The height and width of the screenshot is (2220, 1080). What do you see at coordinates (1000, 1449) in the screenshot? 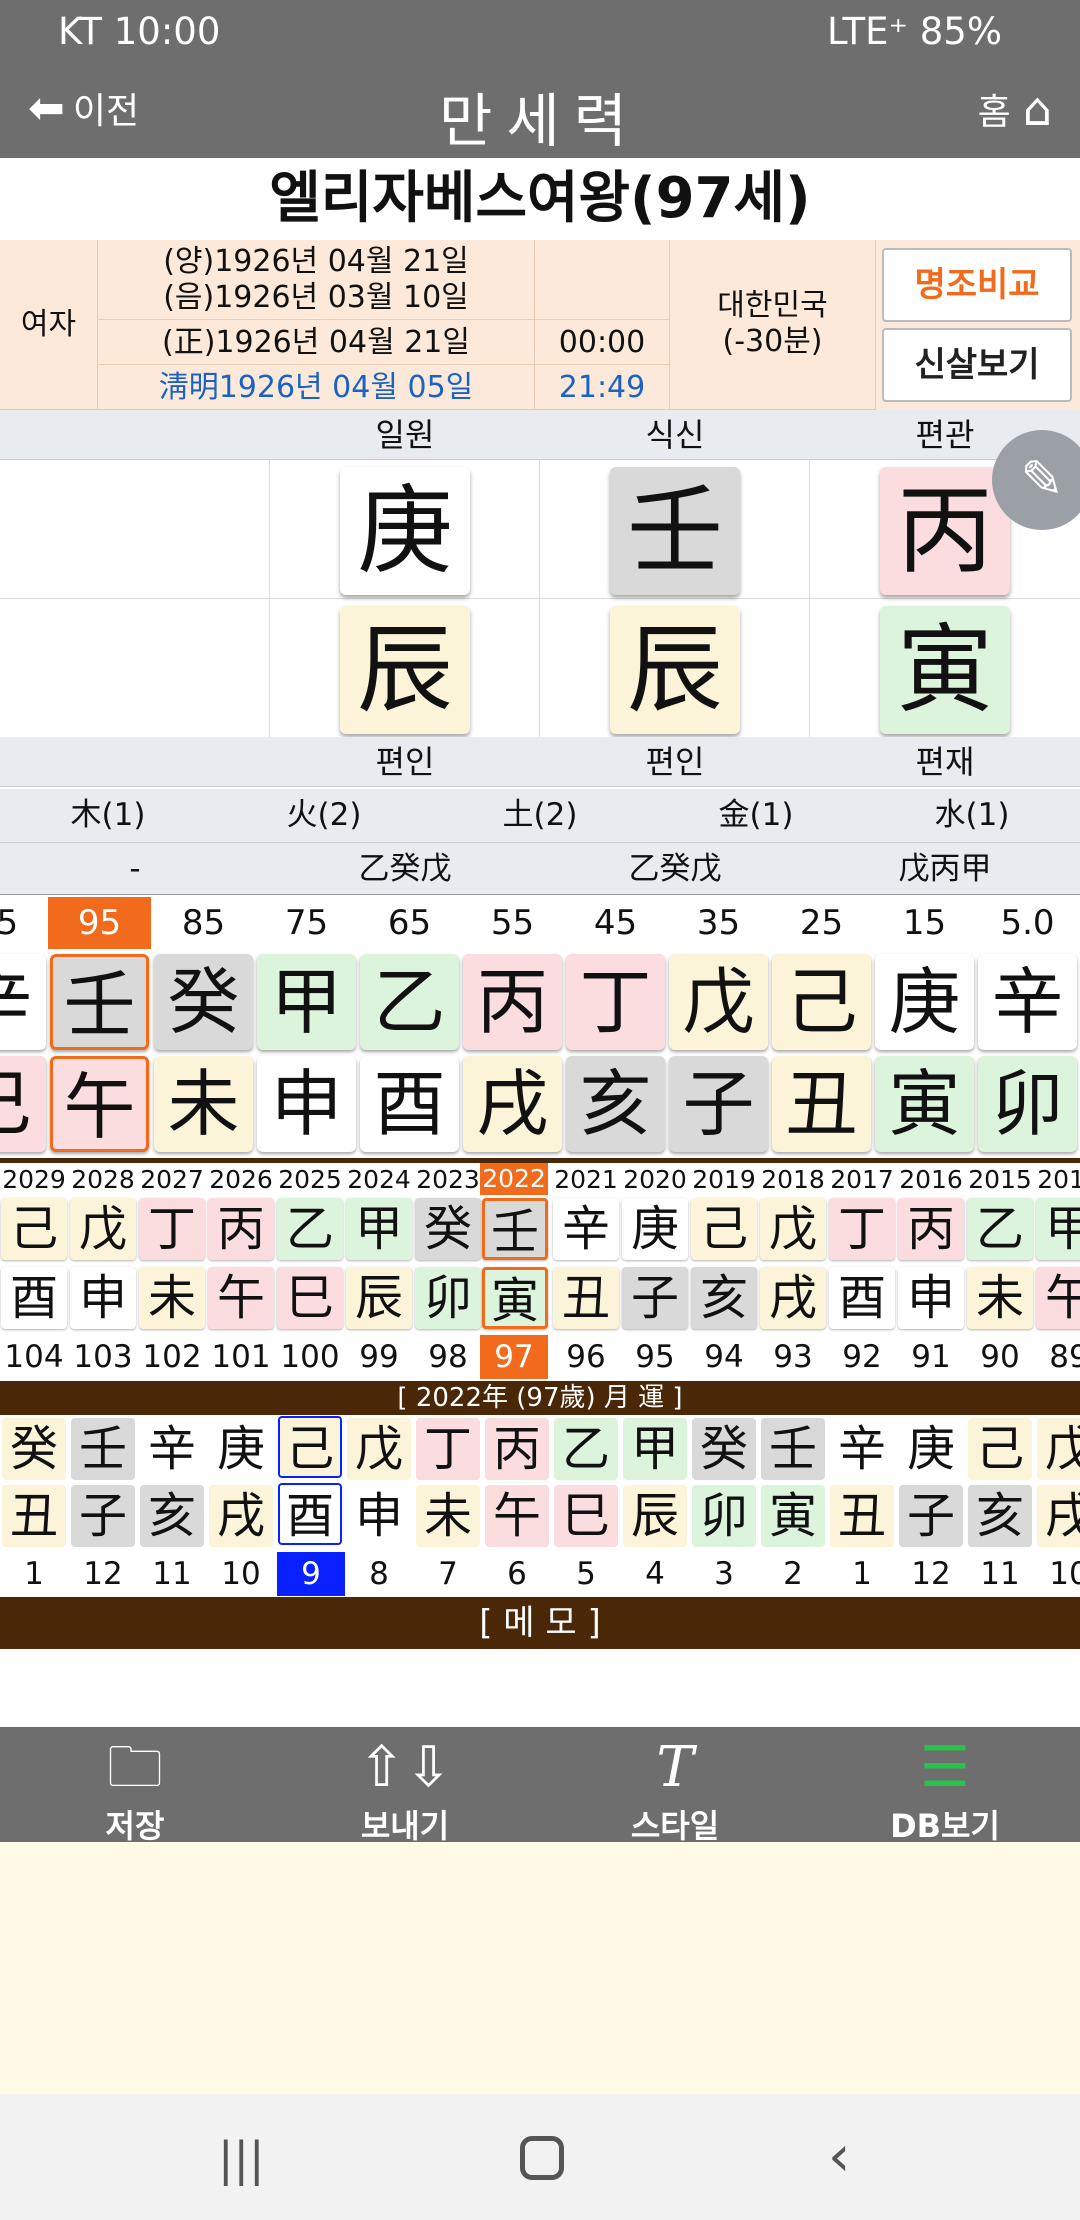
I see `month-stem: 己` at bounding box center [1000, 1449].